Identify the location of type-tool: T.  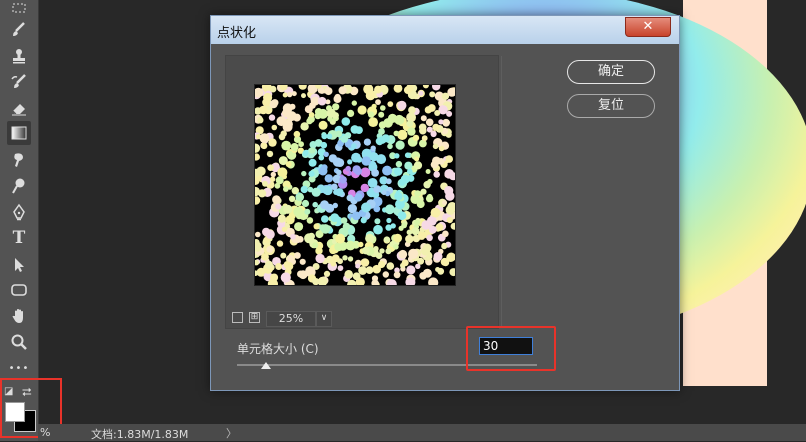
(19, 238).